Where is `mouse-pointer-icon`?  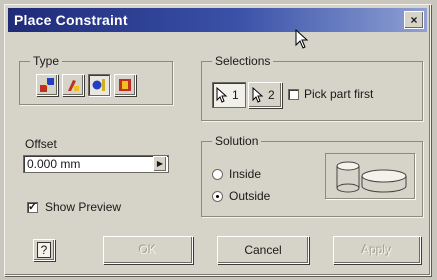 mouse-pointer-icon is located at coordinates (302, 39).